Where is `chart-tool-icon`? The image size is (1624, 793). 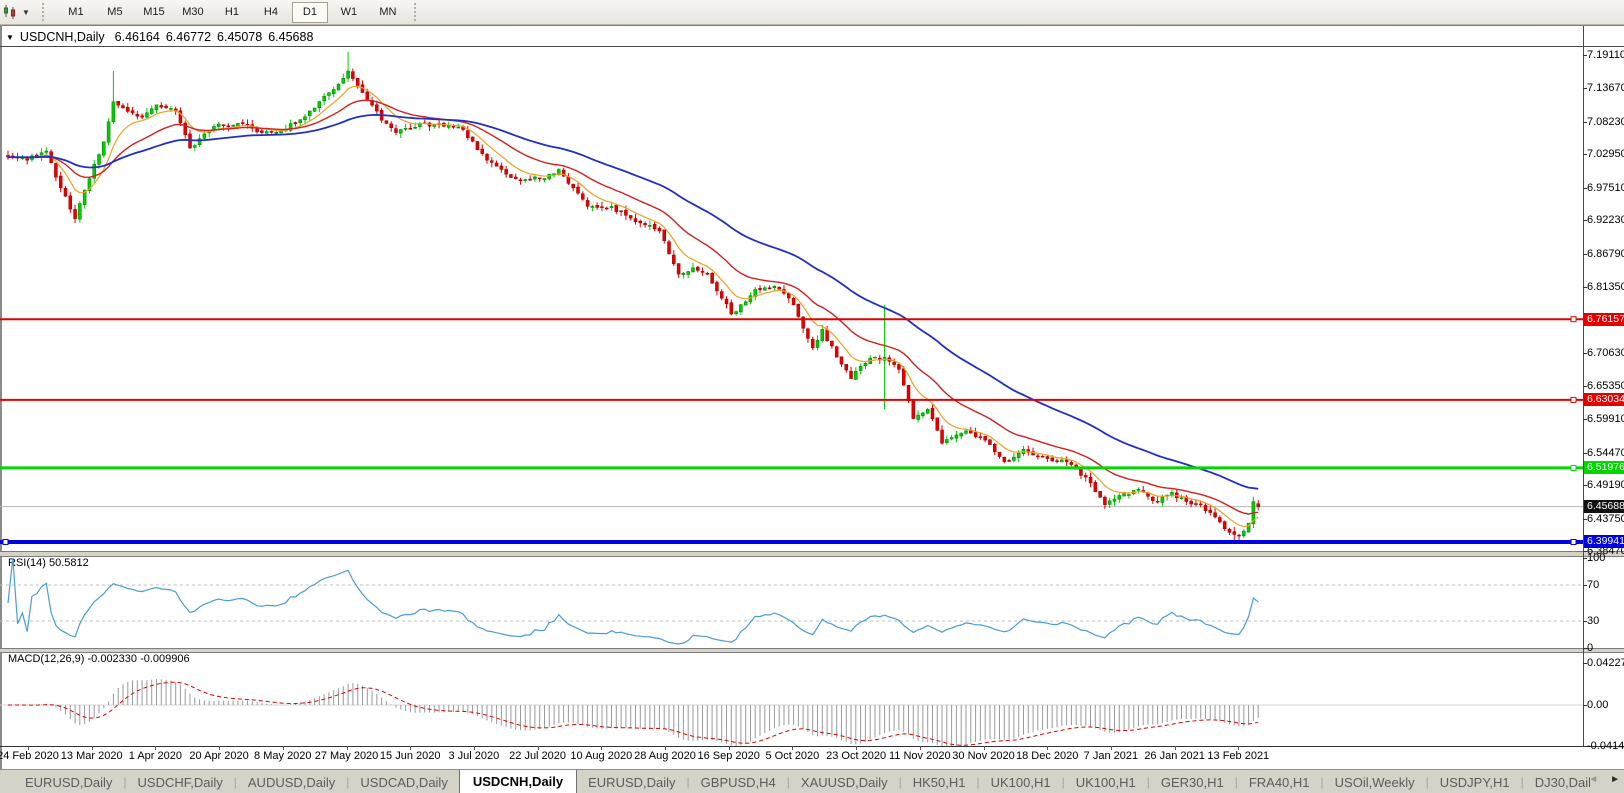
chart-tool-icon is located at coordinates (11, 12).